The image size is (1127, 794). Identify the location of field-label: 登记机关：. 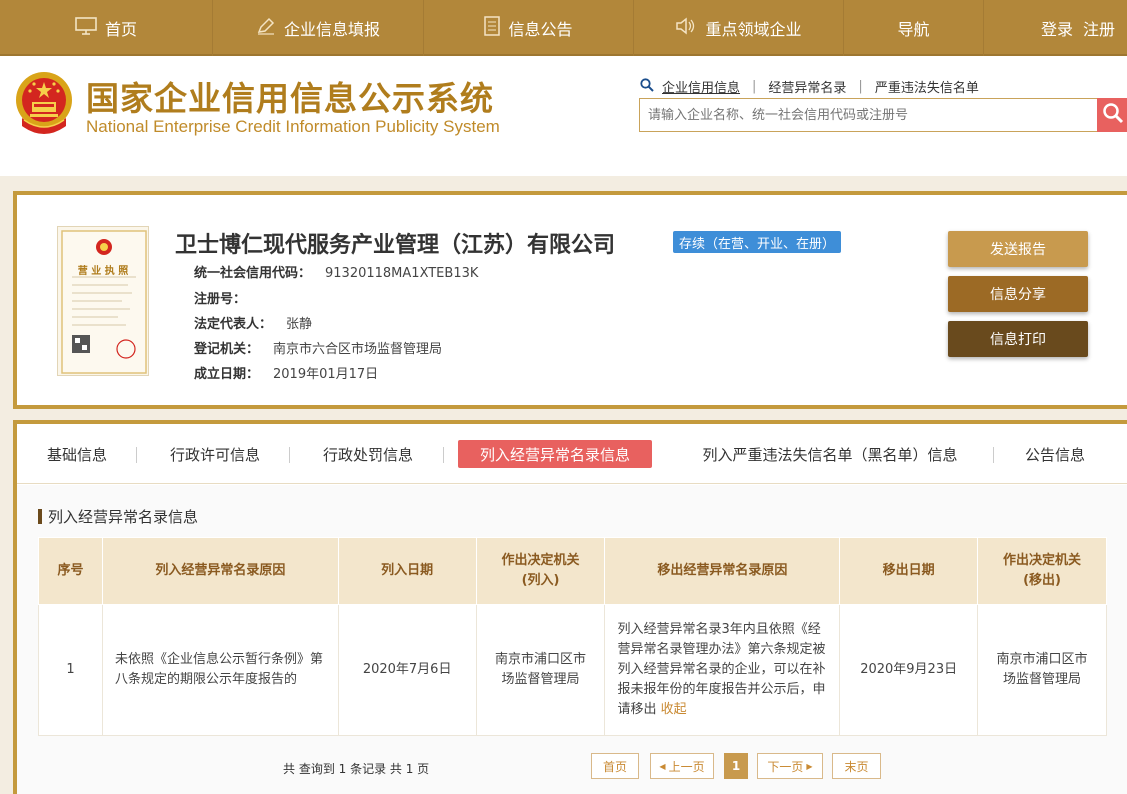
(227, 349).